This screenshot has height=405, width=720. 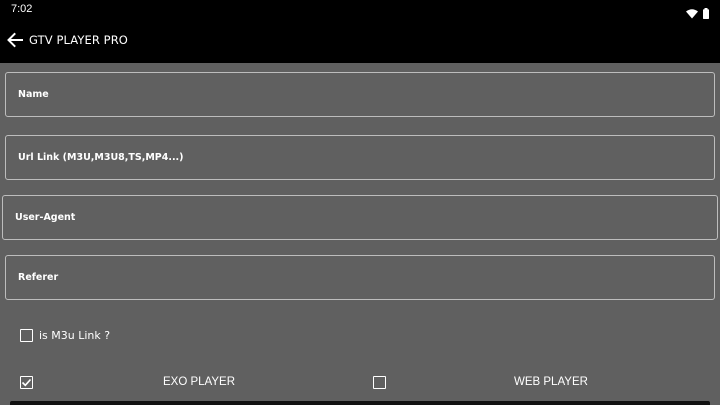 What do you see at coordinates (26, 382) in the screenshot?
I see `exo-player-checkbox` at bounding box center [26, 382].